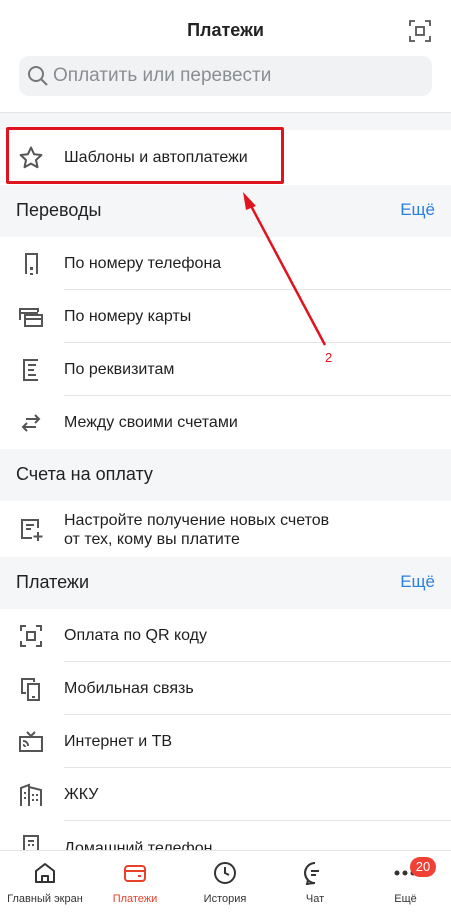 Image resolution: width=451 pixels, height=917 pixels. What do you see at coordinates (31, 795) in the screenshot?
I see `building-icon` at bounding box center [31, 795].